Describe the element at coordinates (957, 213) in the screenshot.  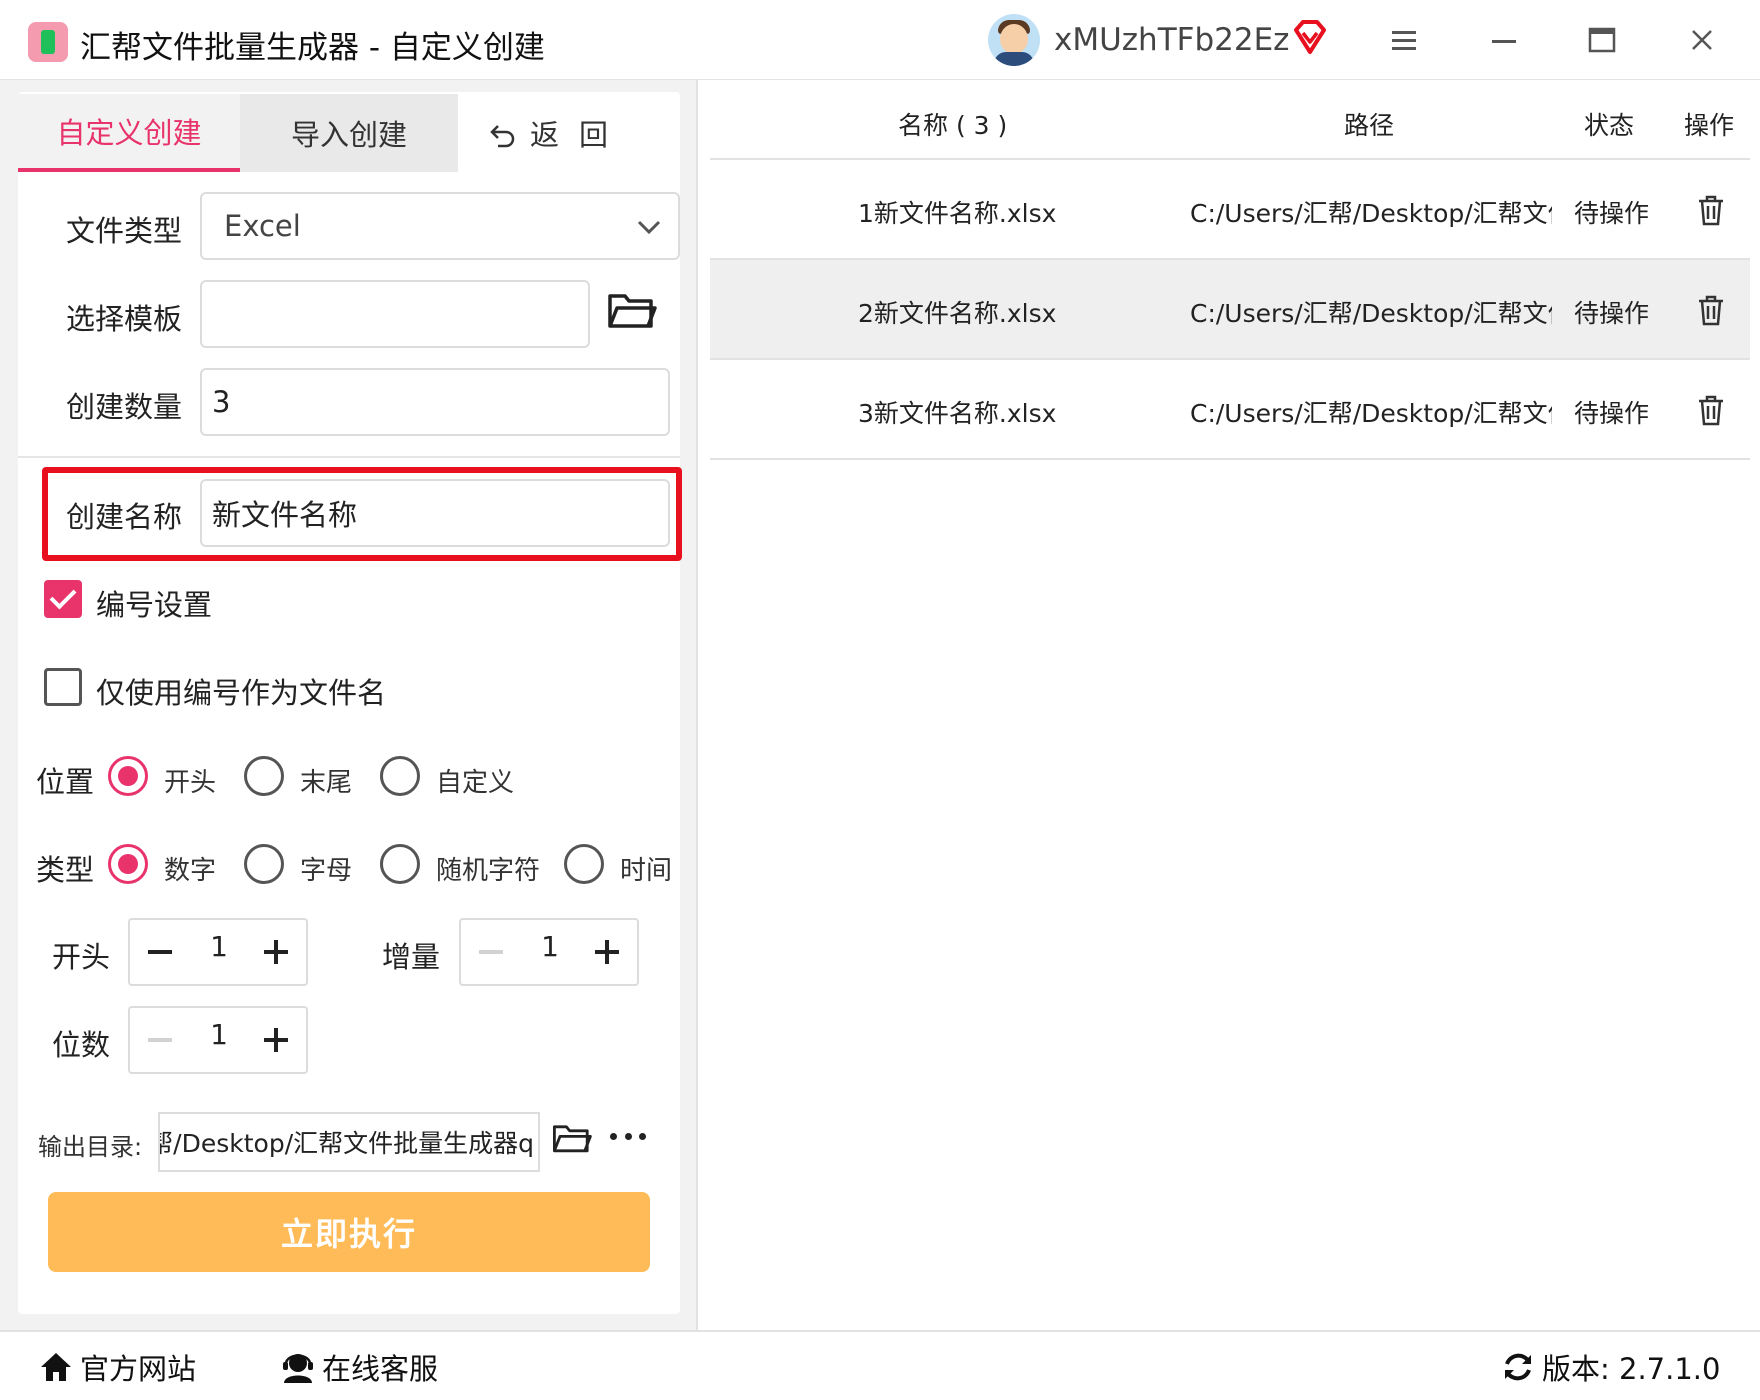
I see `file-name-cell: 1新文件名称.xlsx` at that location.